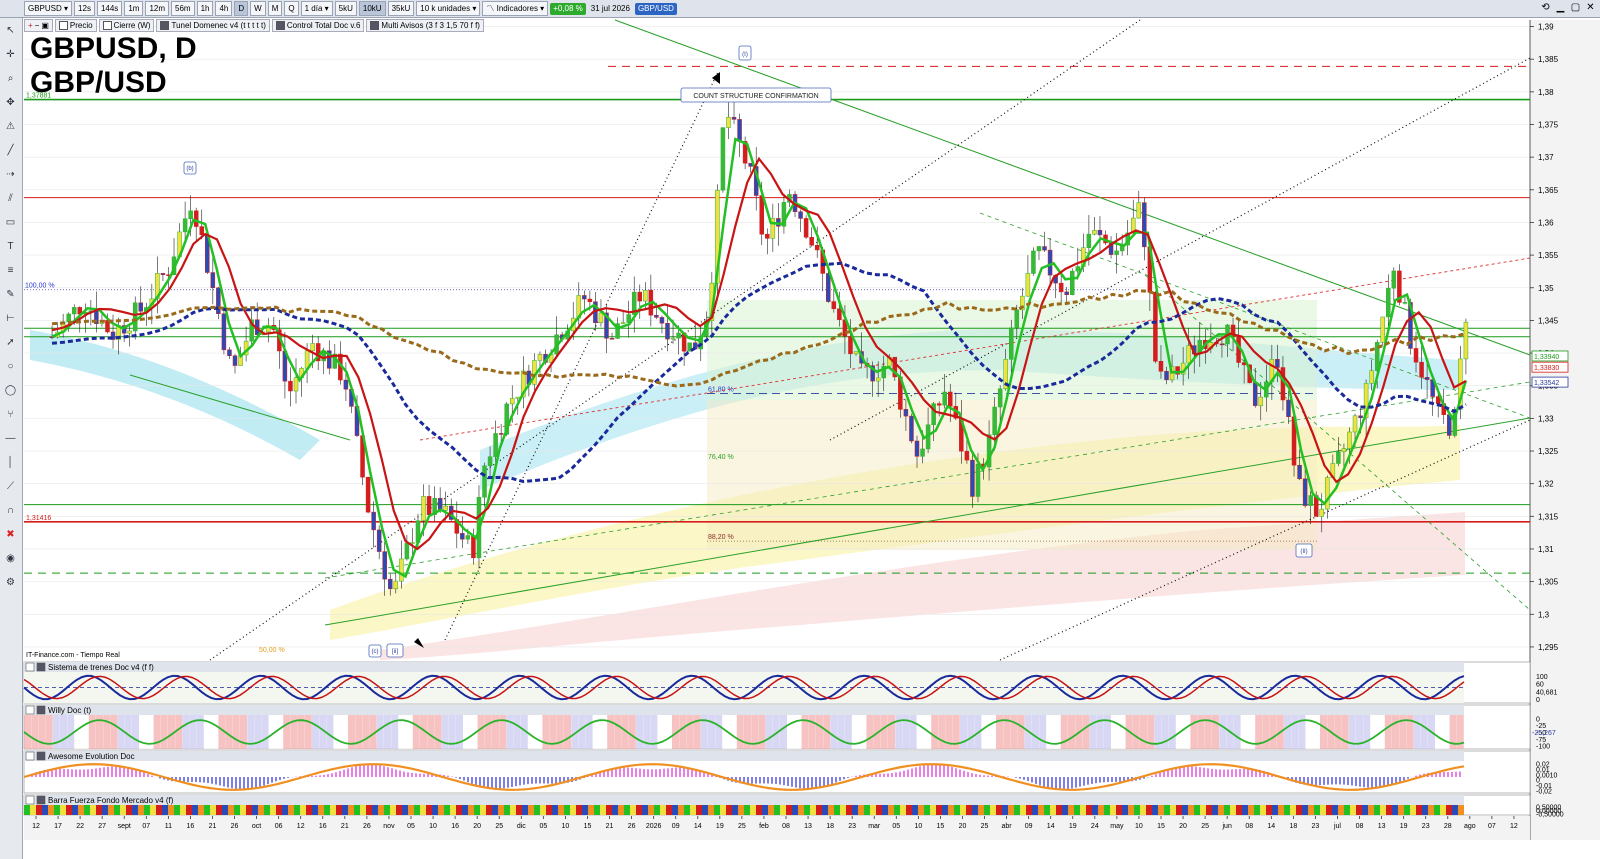 The height and width of the screenshot is (859, 1600). I want to click on interval-button-12s: 12s, so click(84, 8).